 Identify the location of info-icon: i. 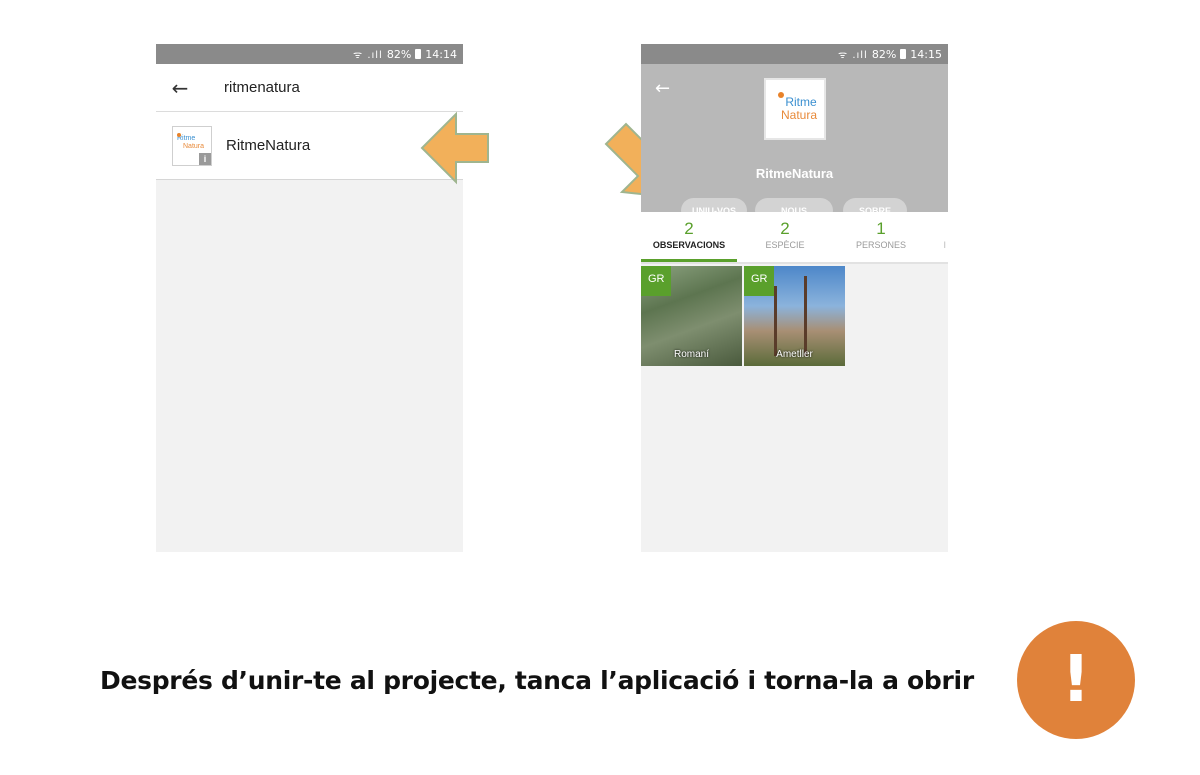
(205, 158).